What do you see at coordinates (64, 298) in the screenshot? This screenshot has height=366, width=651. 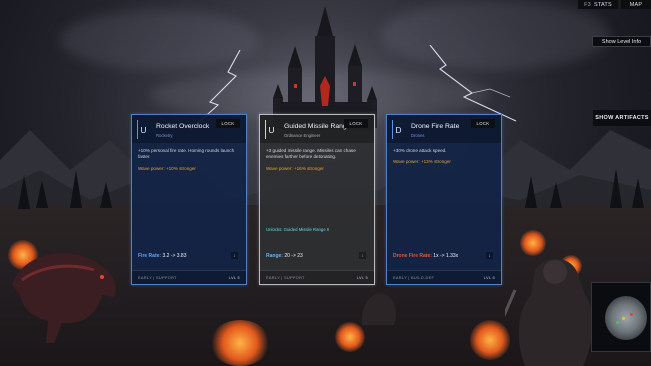 I see `werewolf-beast` at bounding box center [64, 298].